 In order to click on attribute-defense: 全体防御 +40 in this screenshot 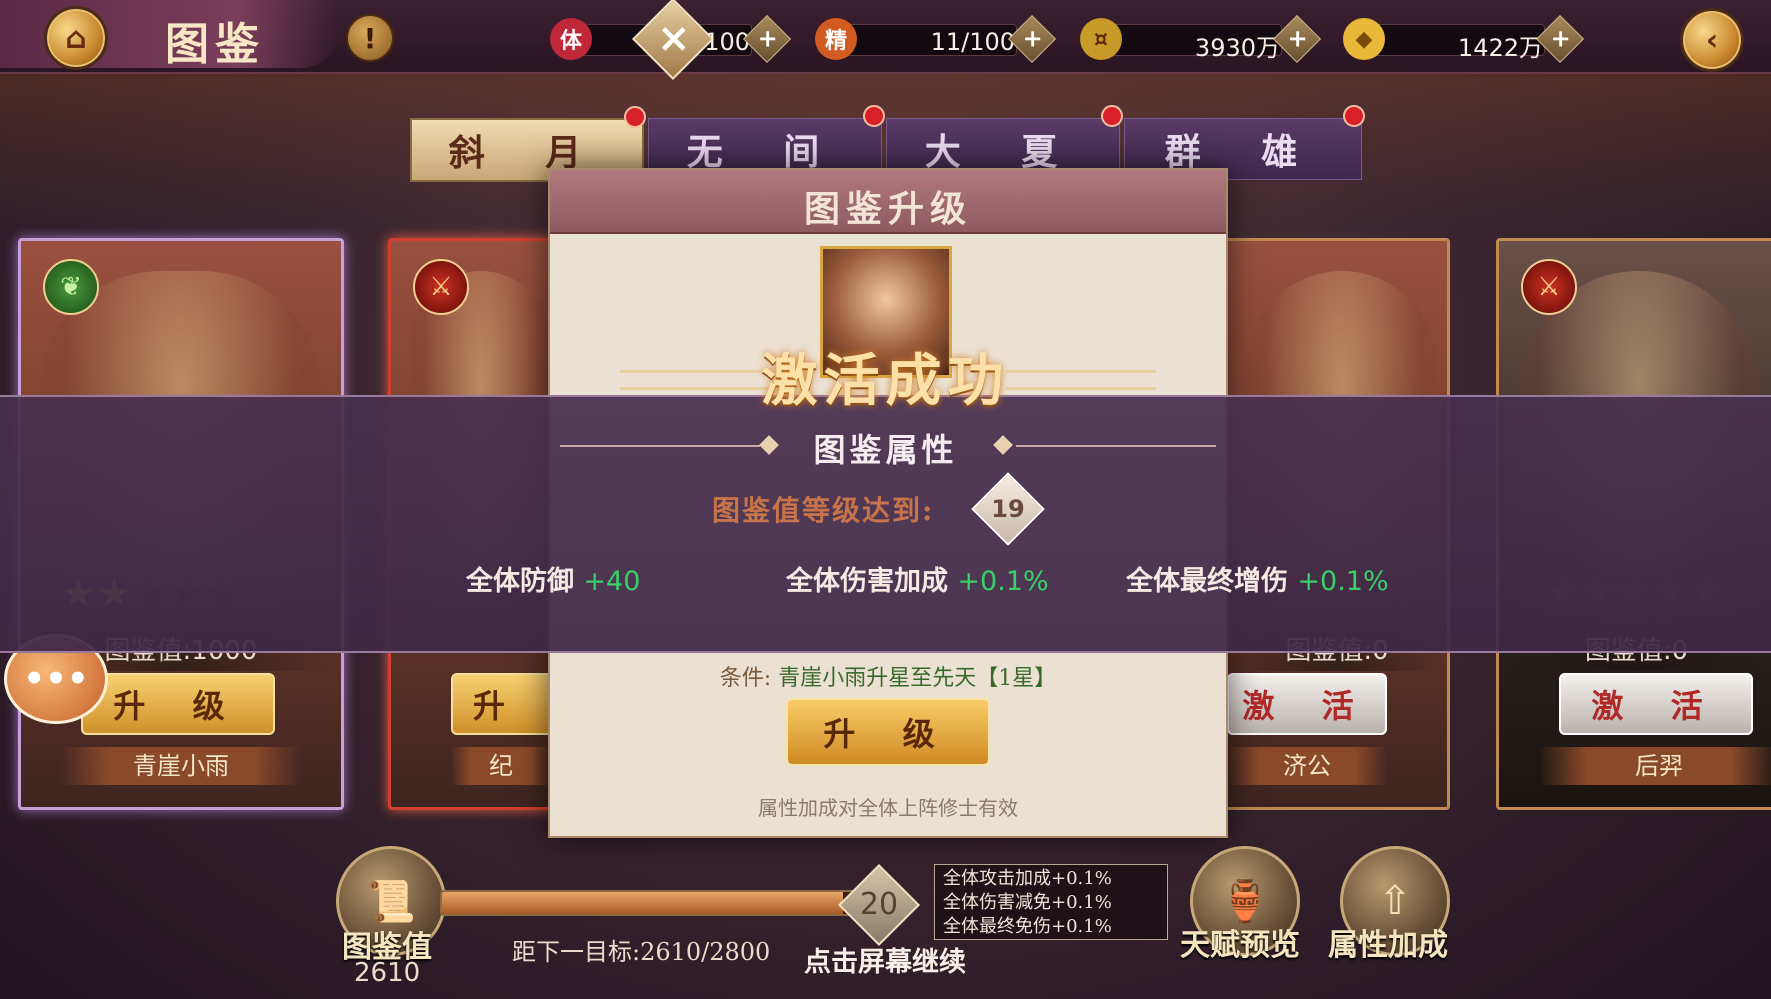, I will do `click(553, 578)`.